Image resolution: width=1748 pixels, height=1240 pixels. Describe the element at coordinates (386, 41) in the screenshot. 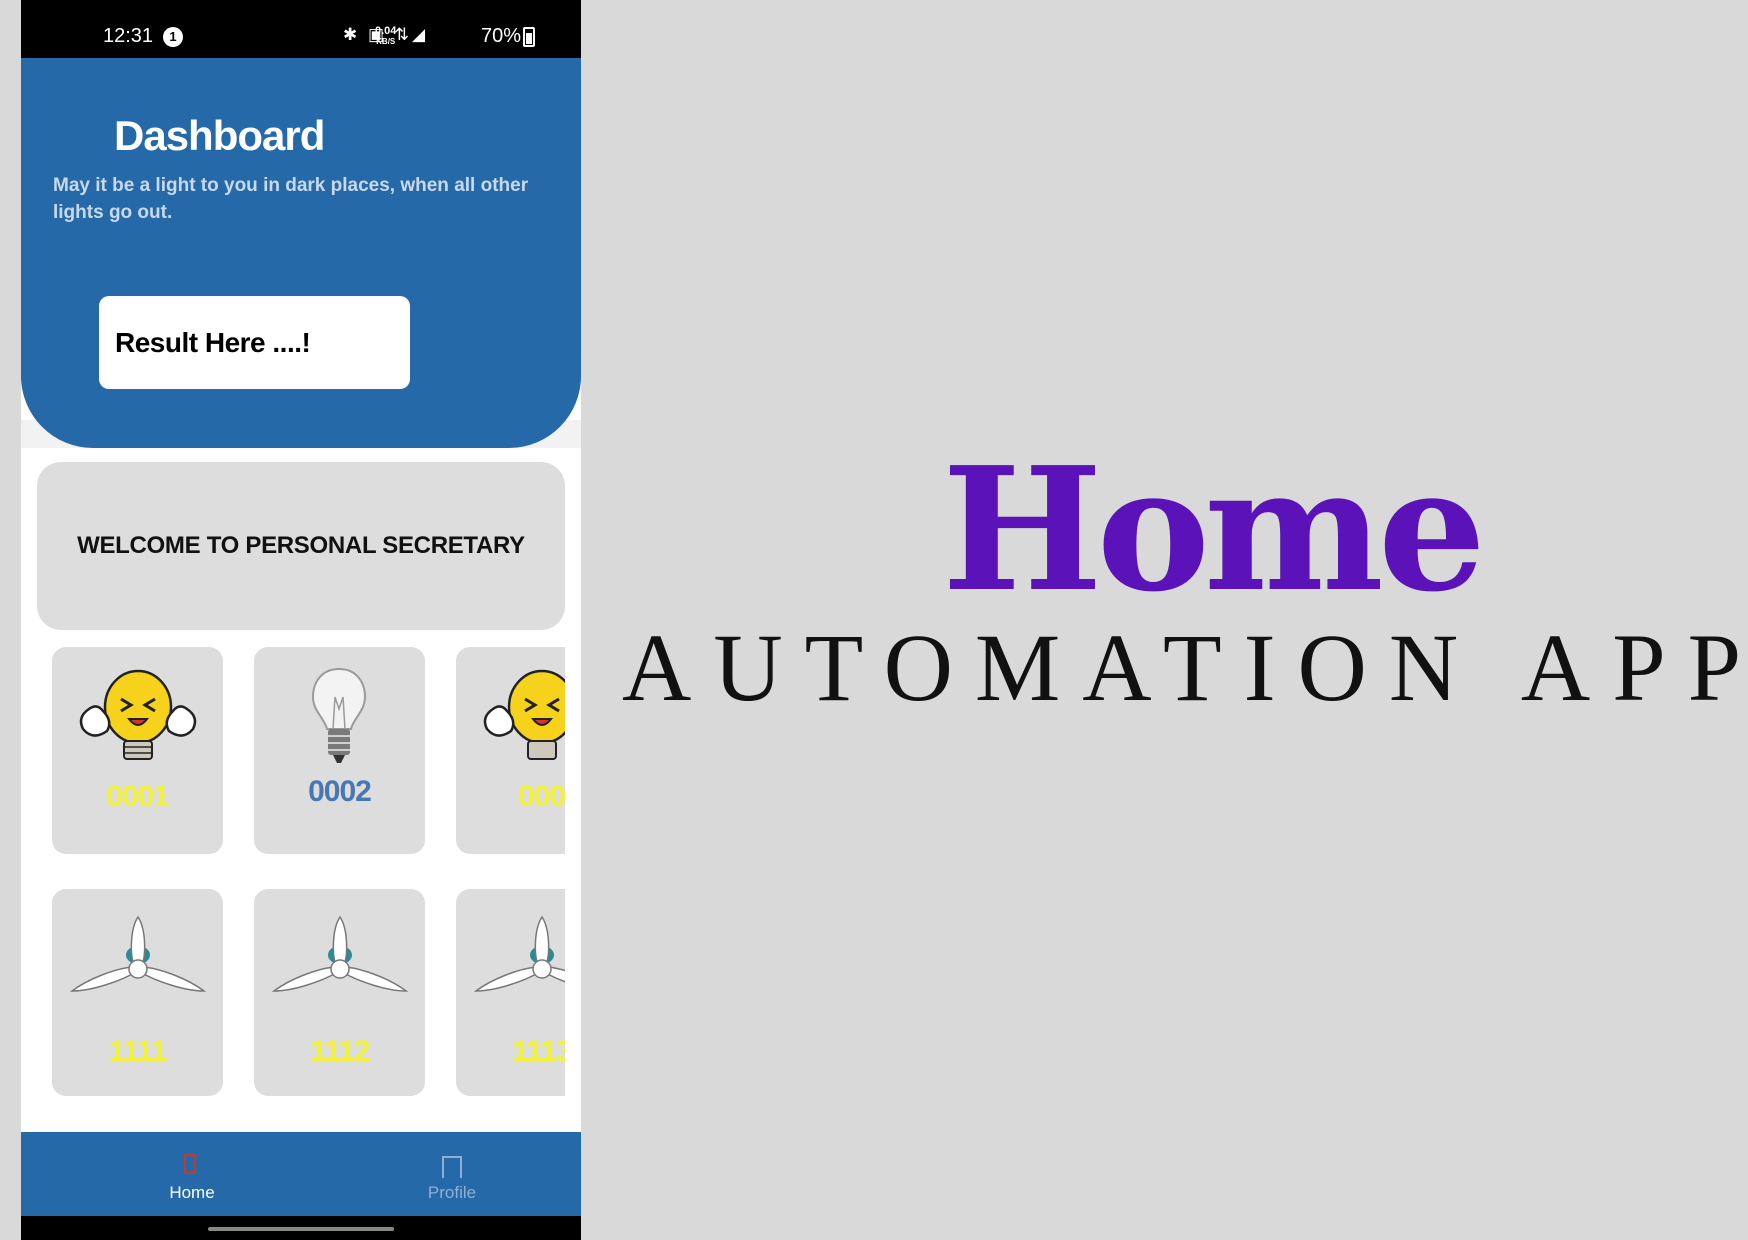

I see `network-speed-unit: KB/S` at that location.